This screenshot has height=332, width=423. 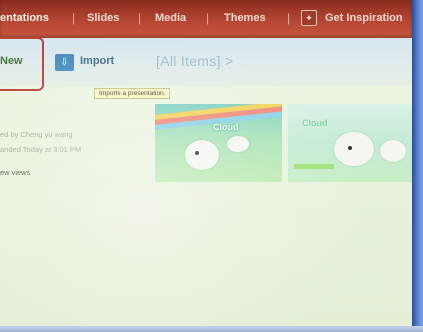 I want to click on grass-stripe, so click(x=314, y=166).